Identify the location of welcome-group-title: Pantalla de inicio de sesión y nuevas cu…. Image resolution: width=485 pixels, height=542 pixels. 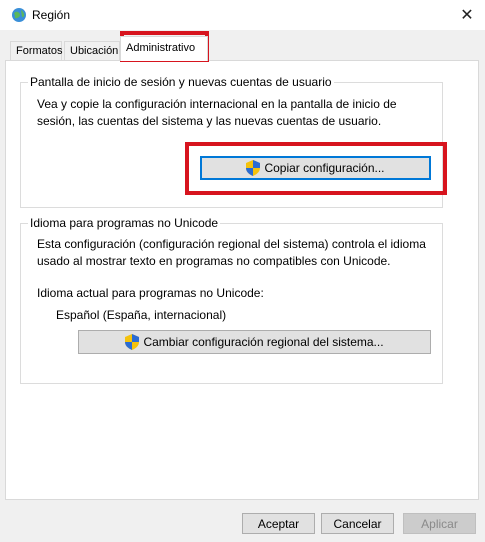
(181, 82).